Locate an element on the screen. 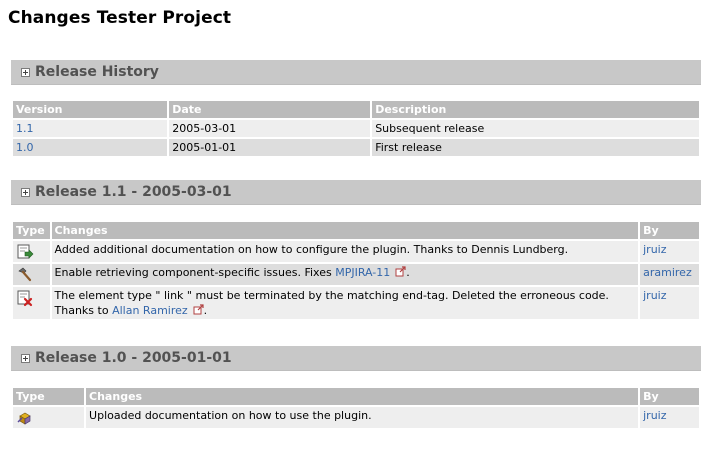 The height and width of the screenshot is (457, 719). column-header-version: Version is located at coordinates (90, 109).